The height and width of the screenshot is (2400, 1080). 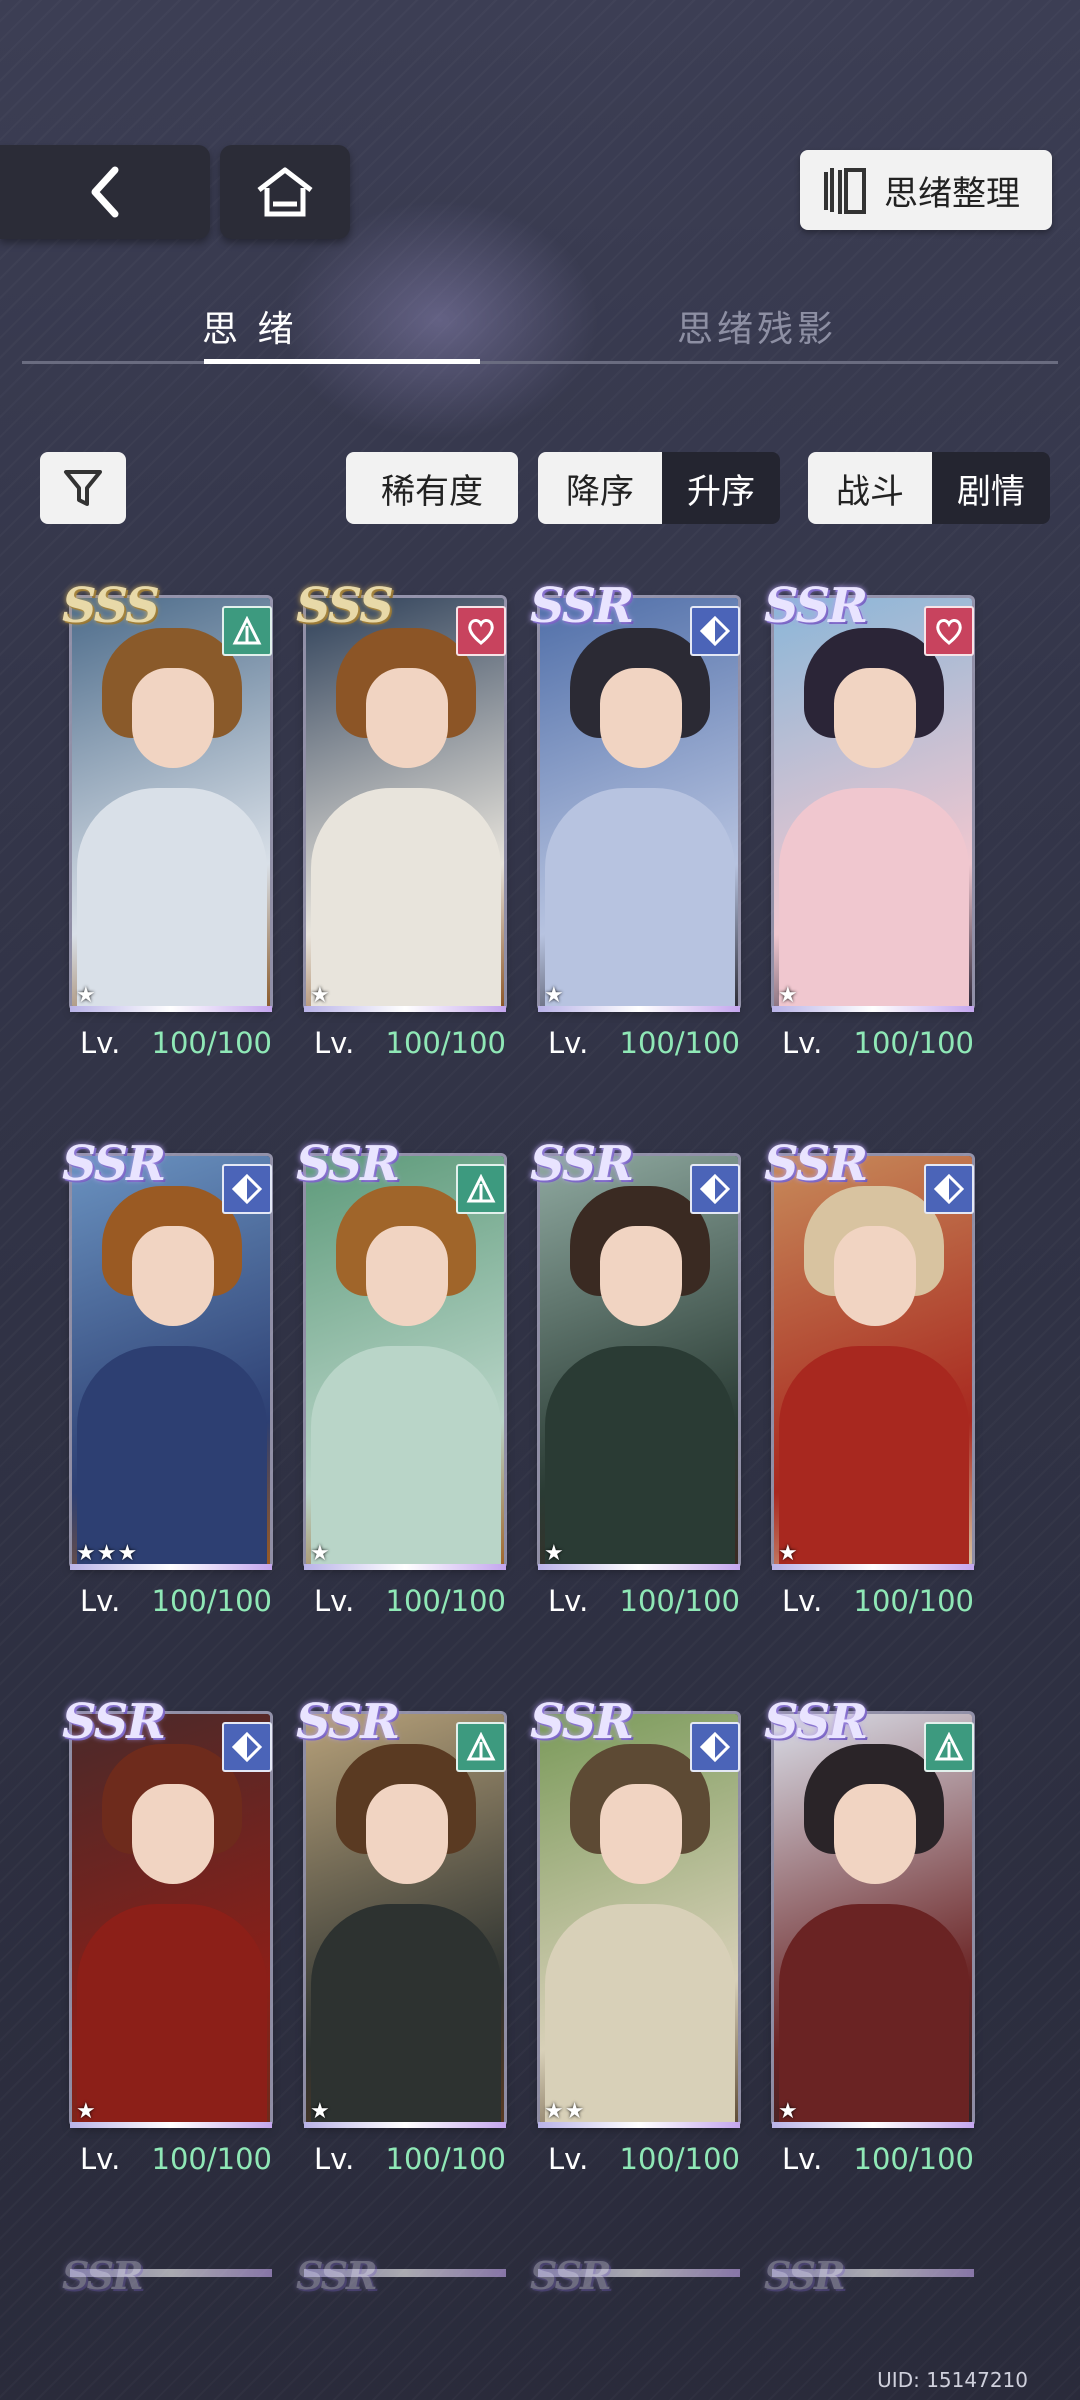 What do you see at coordinates (345, 606) in the screenshot?
I see `rarity-label: SSS` at bounding box center [345, 606].